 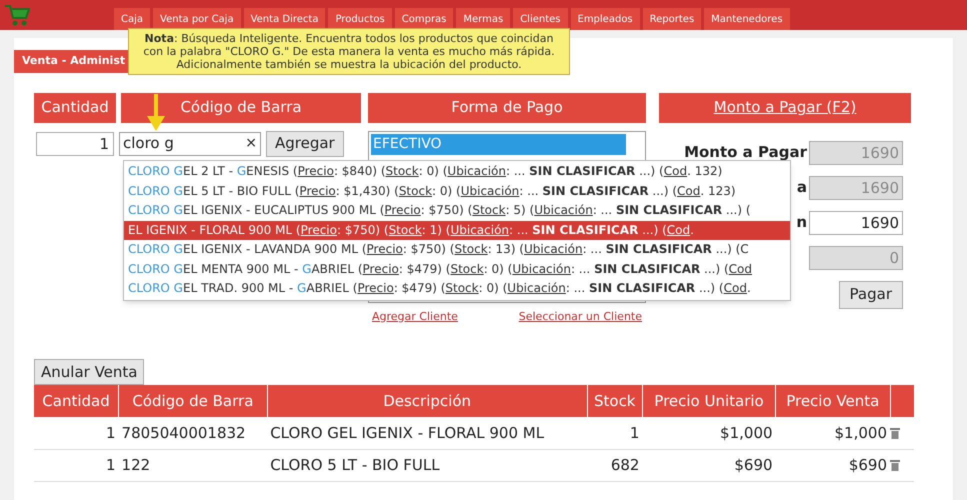 I want to click on table-cell: 122, so click(x=193, y=465).